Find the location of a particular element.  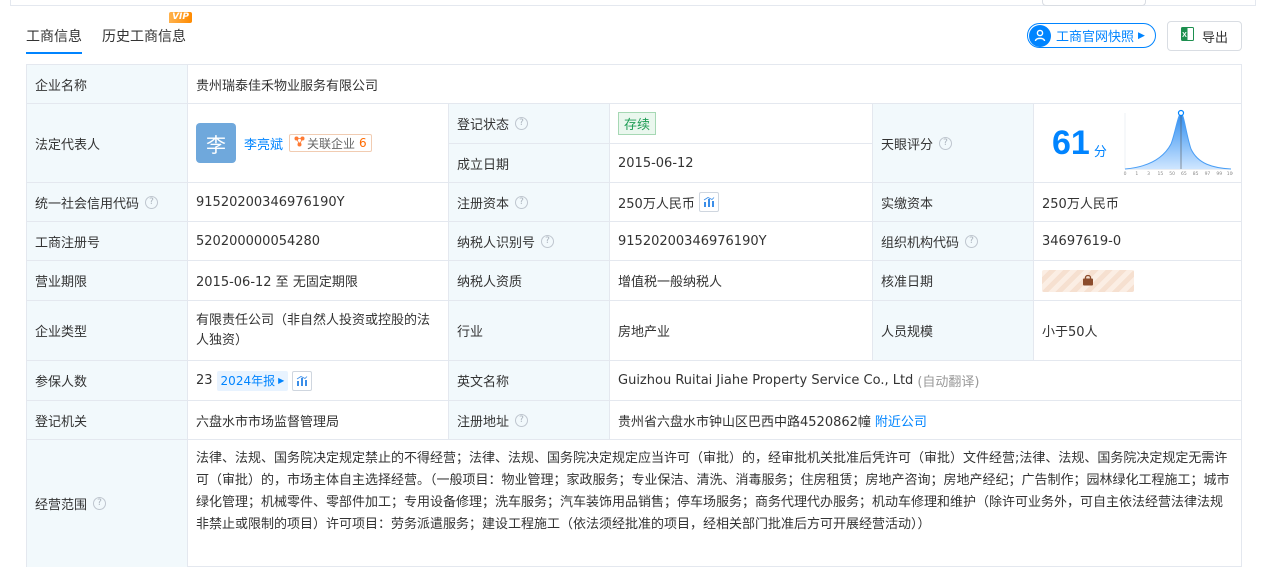

label-insured: 参保人数 is located at coordinates (107, 381).